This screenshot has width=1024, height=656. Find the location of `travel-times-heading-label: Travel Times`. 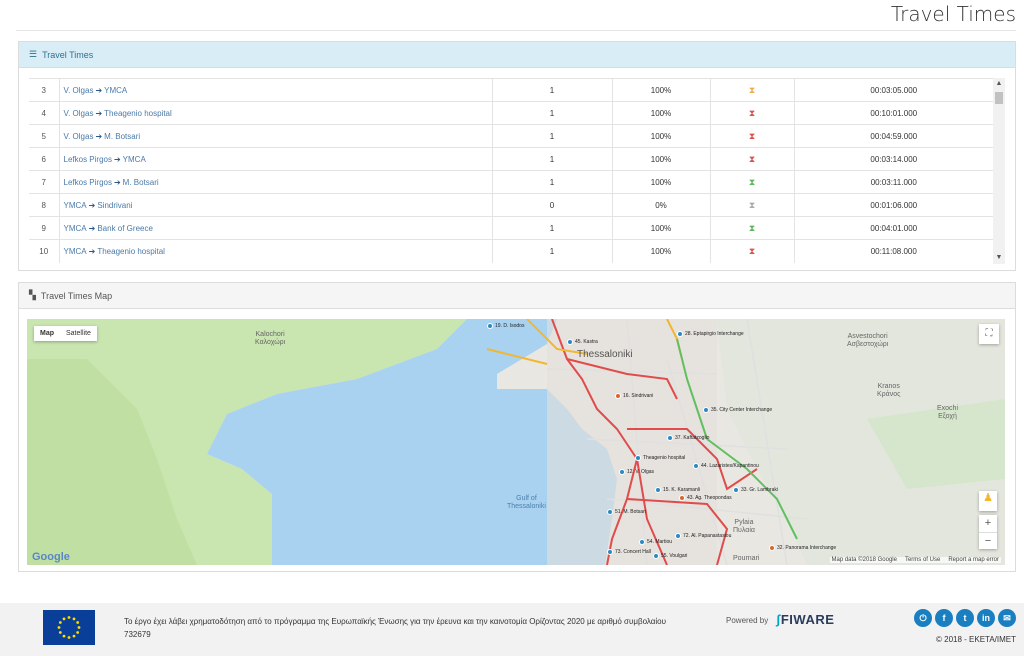

travel-times-heading-label: Travel Times is located at coordinates (68, 54).